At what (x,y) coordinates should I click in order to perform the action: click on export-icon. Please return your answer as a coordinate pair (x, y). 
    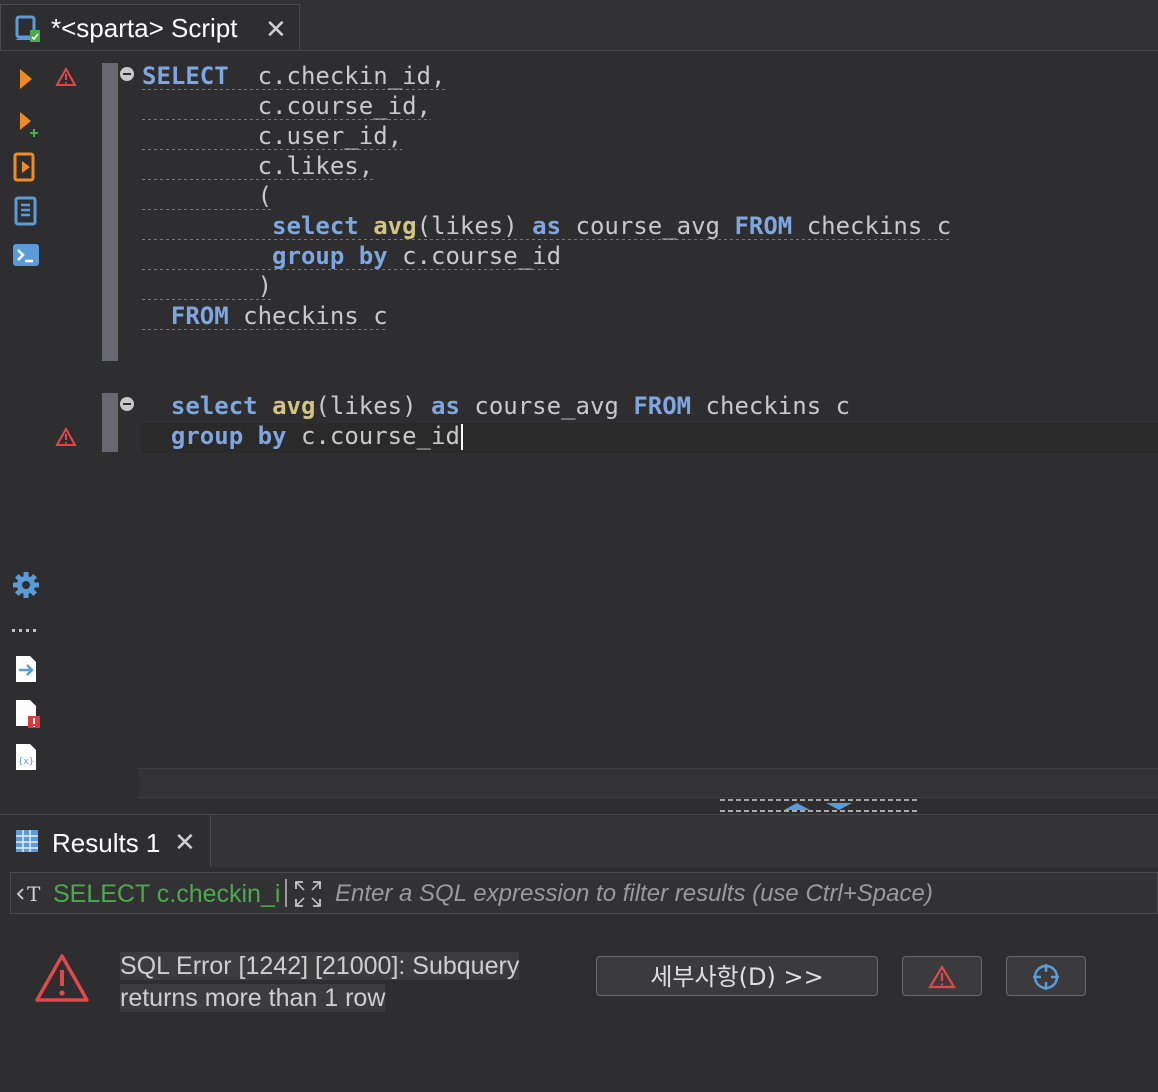
    Looking at the image, I should click on (26, 669).